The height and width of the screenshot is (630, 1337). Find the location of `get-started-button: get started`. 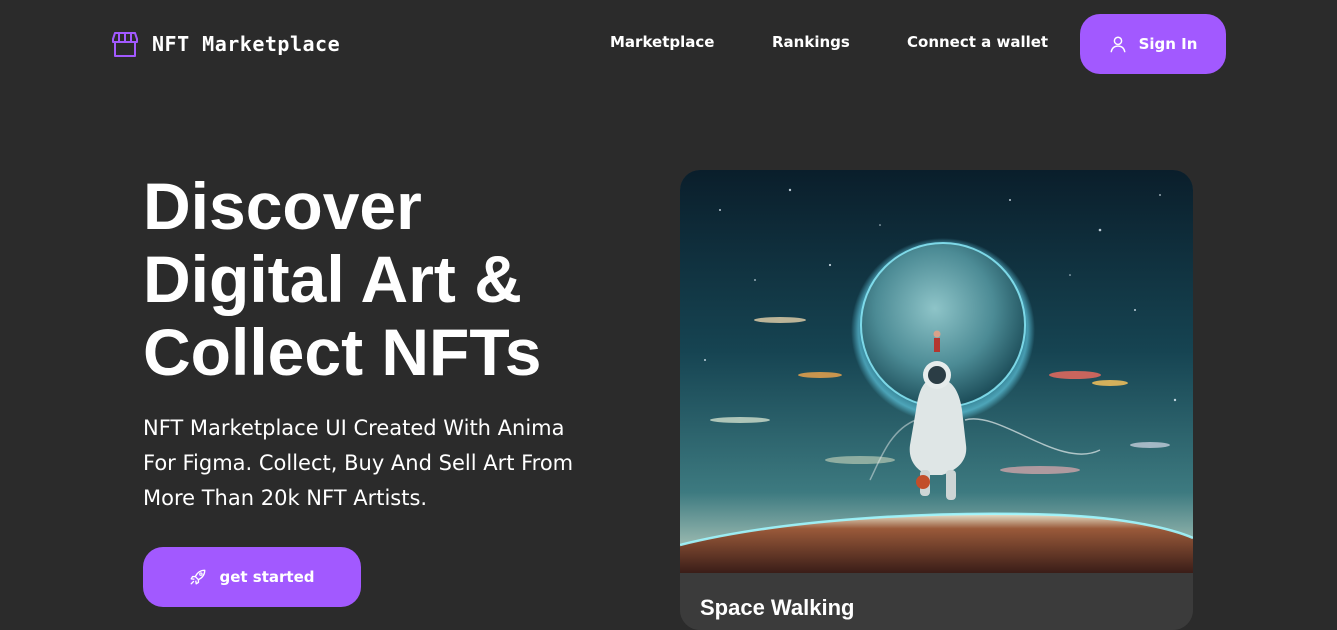

get-started-button: get started is located at coordinates (252, 577).